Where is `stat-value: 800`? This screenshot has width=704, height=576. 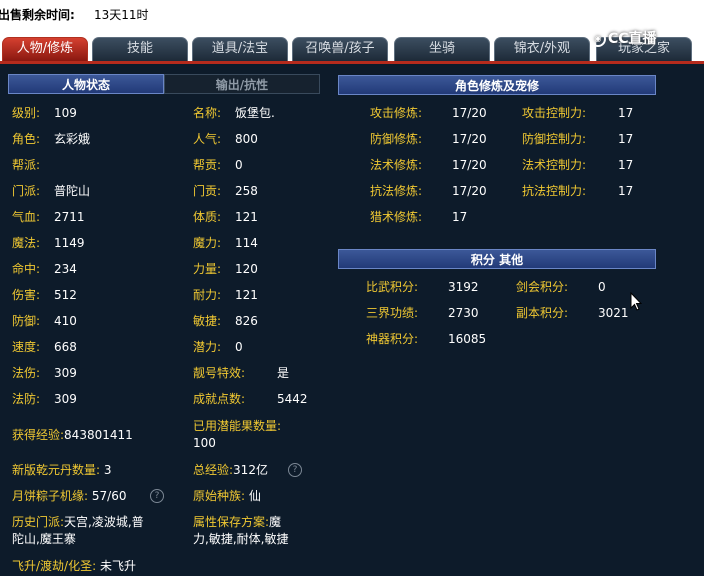 stat-value: 800 is located at coordinates (246, 139).